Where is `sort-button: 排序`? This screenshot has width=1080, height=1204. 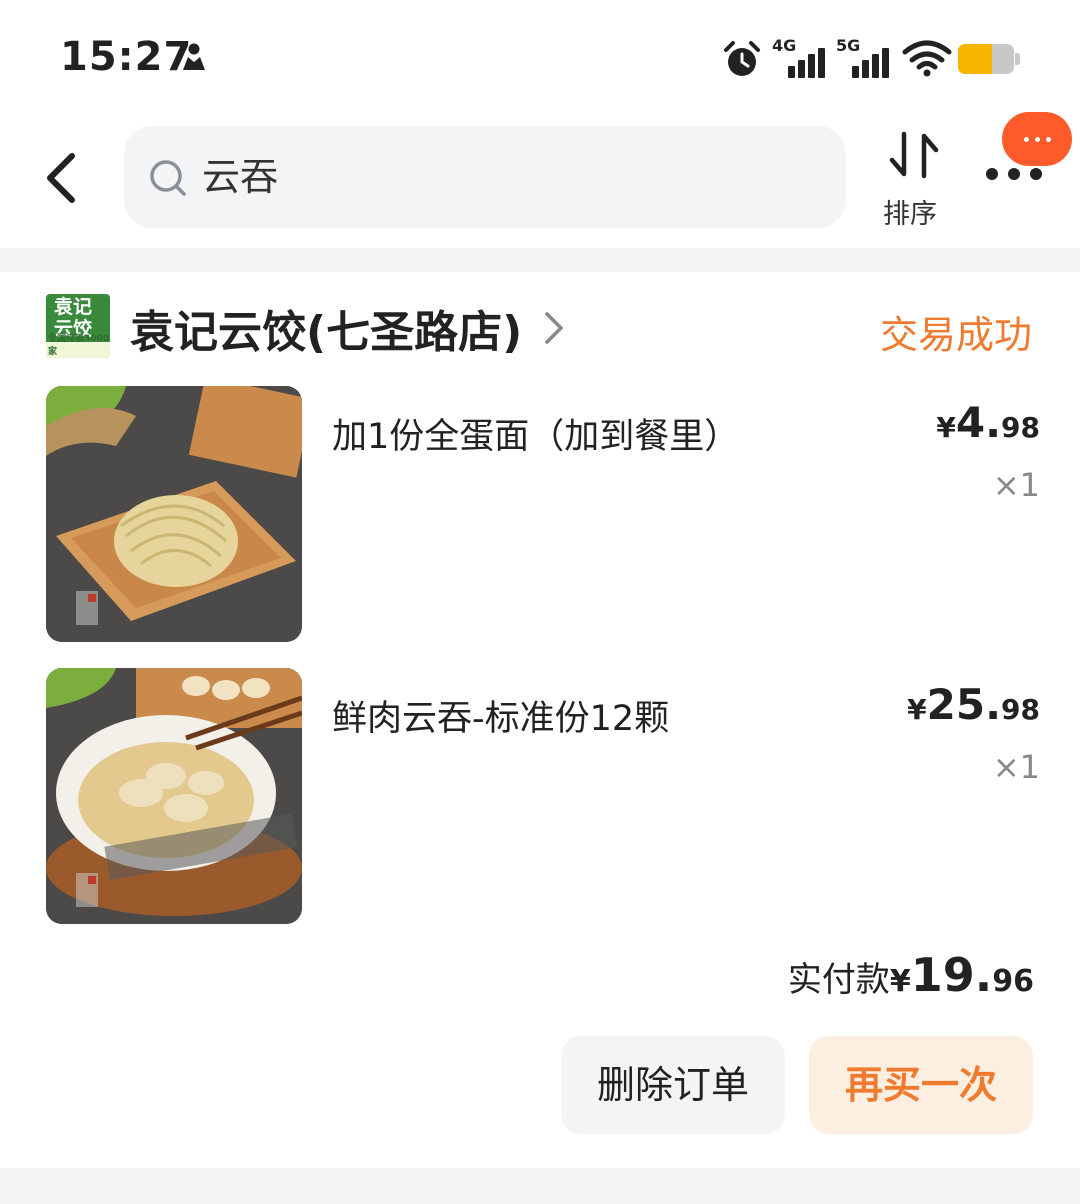
sort-button: 排序 is located at coordinates (913, 179).